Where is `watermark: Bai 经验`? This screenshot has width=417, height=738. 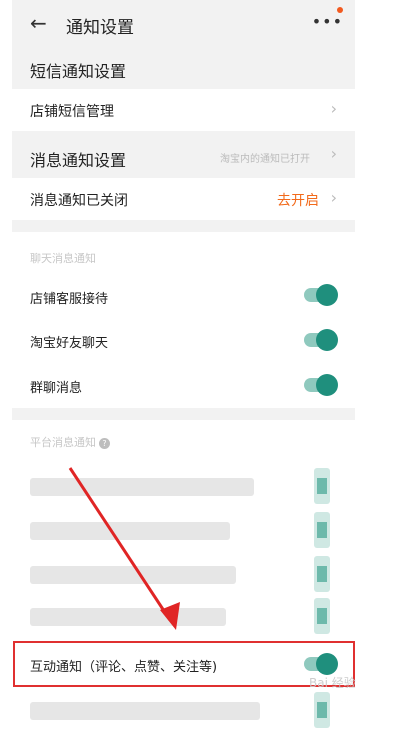 watermark: Bai 经验 is located at coordinates (332, 683).